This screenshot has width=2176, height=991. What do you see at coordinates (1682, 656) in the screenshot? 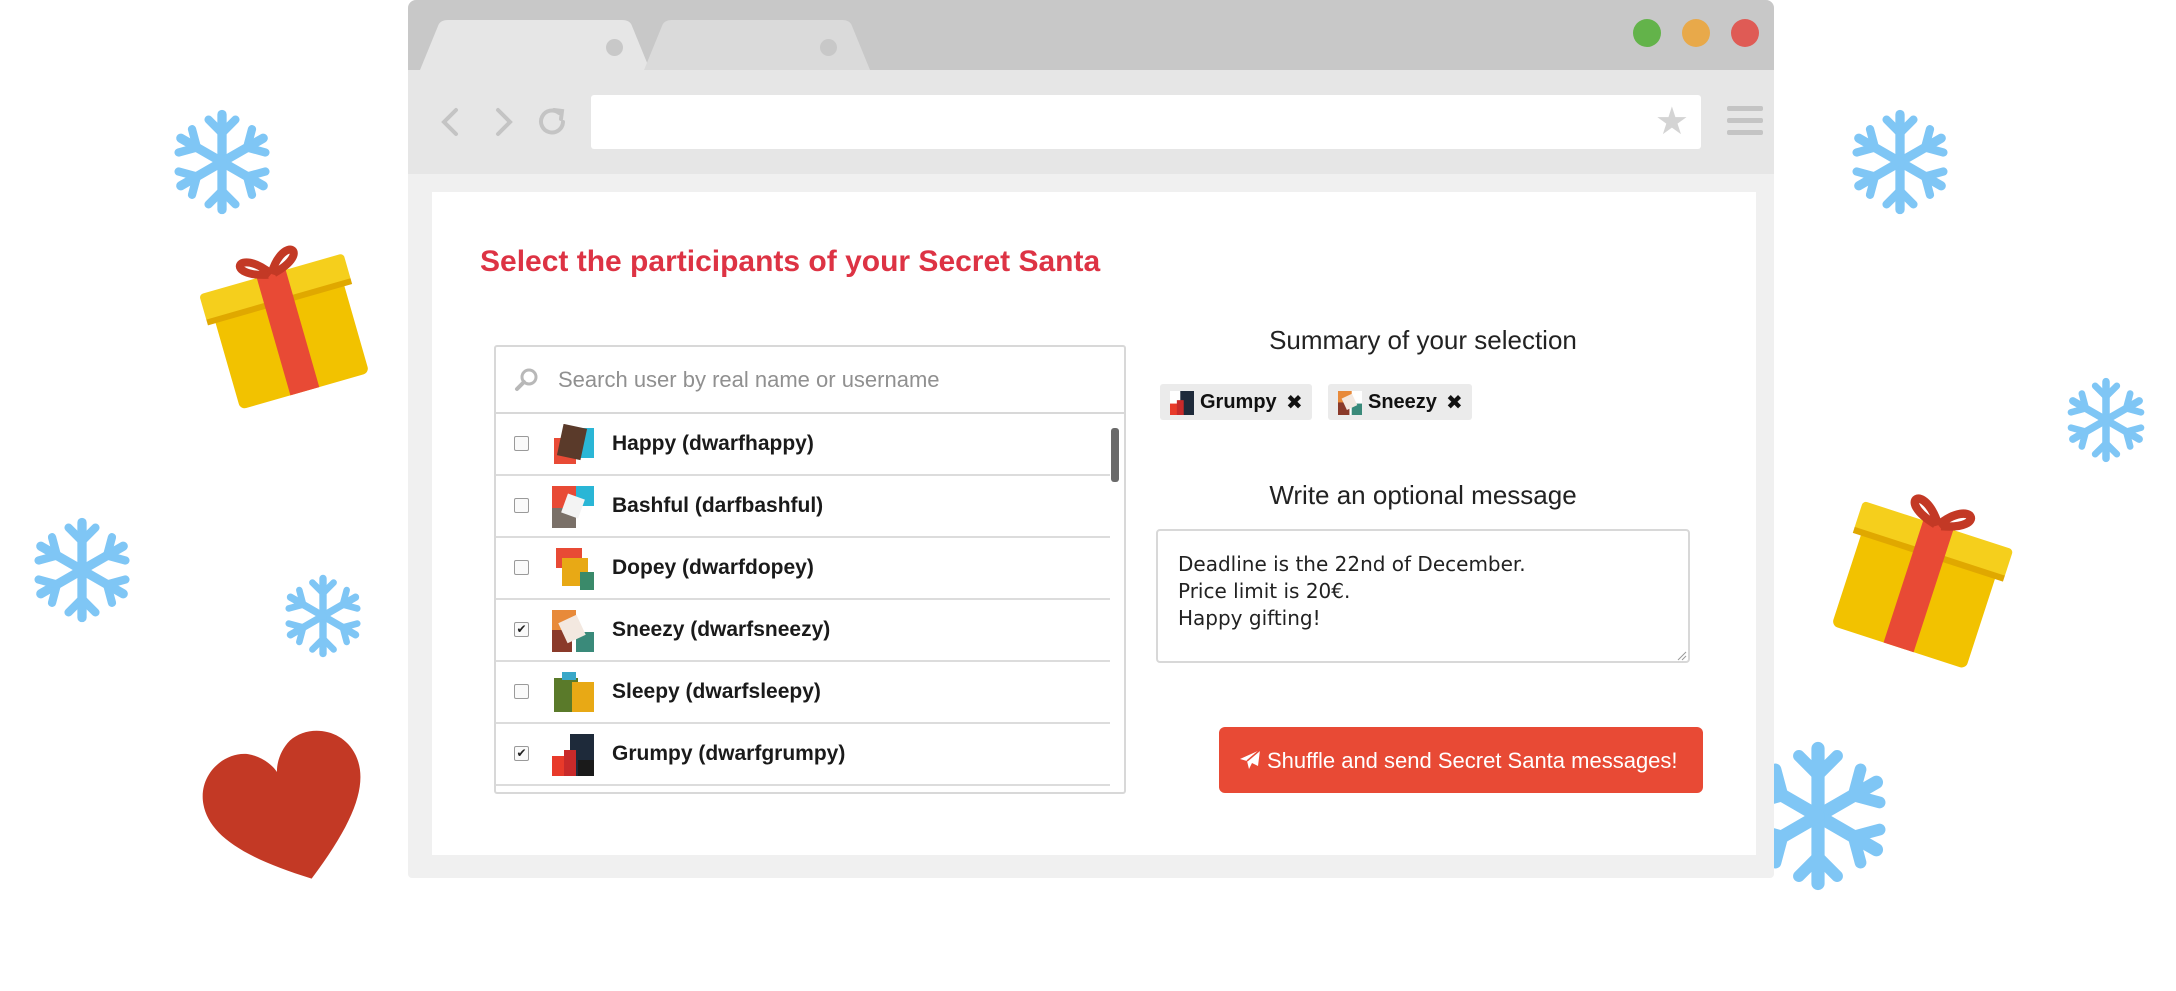
I see `resize-handle-icon` at bounding box center [1682, 656].